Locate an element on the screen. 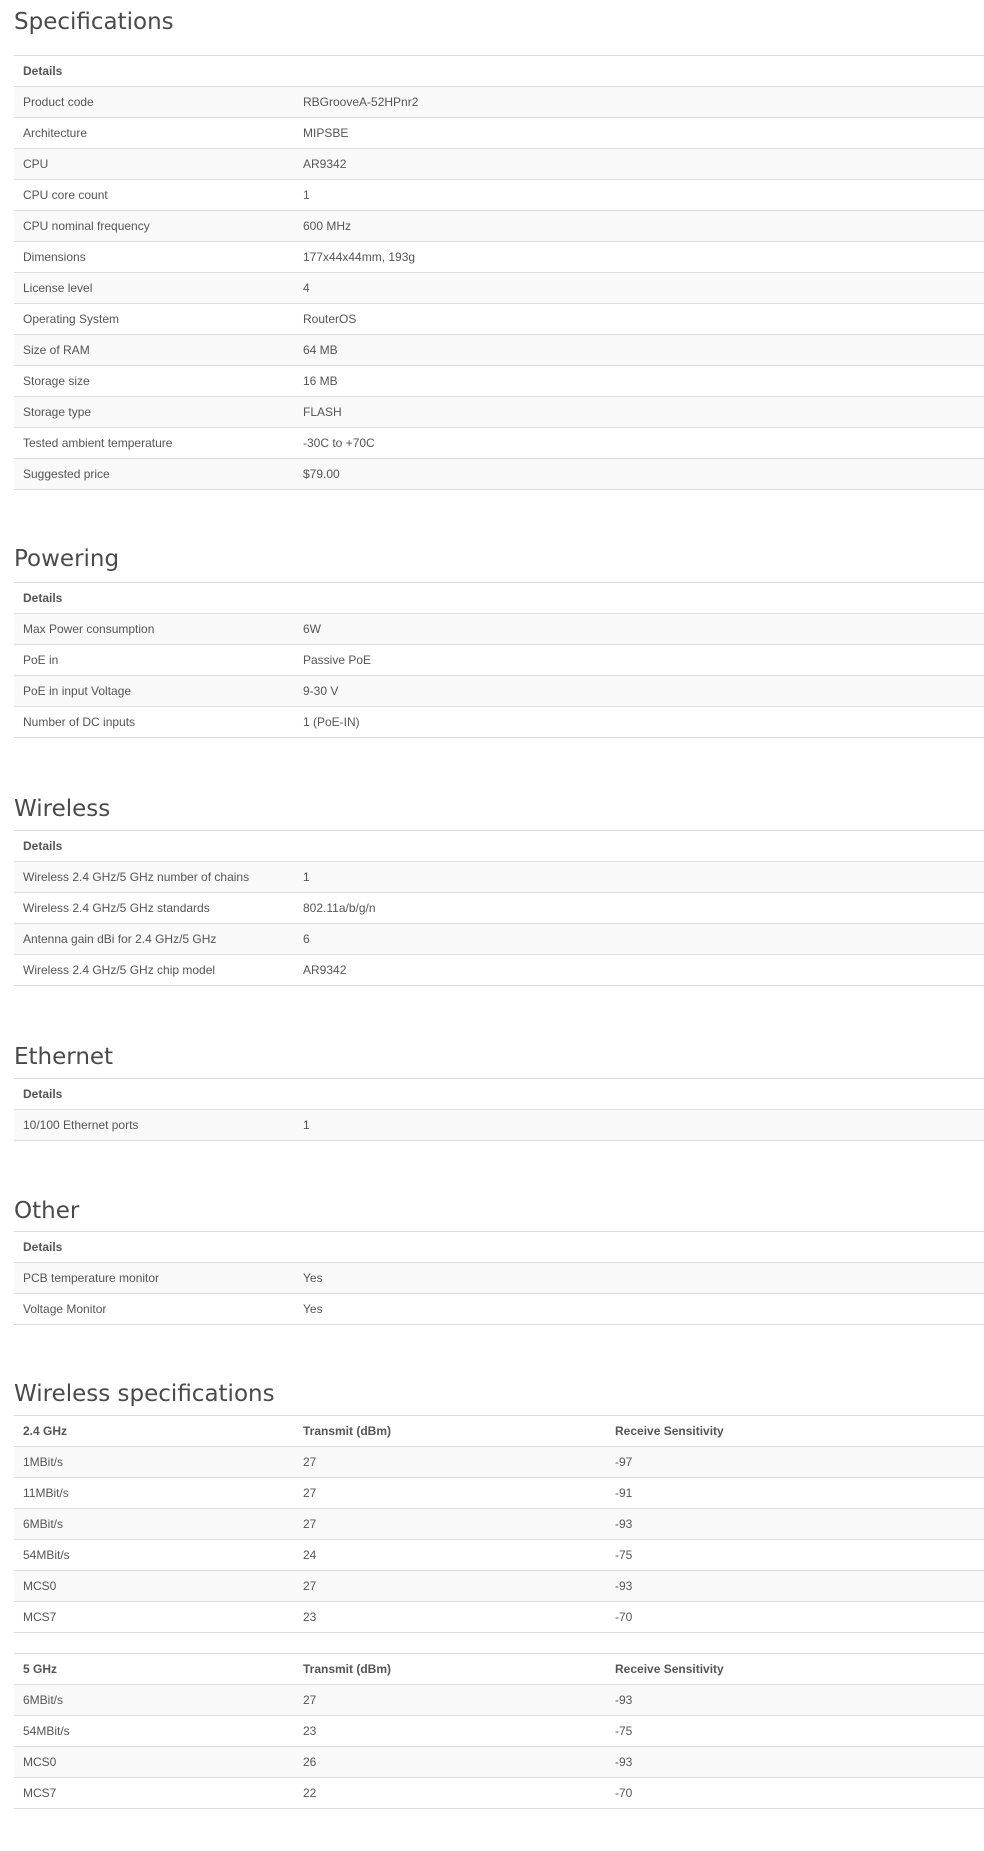  spec-label: Number of DC inputs is located at coordinates (154, 722).